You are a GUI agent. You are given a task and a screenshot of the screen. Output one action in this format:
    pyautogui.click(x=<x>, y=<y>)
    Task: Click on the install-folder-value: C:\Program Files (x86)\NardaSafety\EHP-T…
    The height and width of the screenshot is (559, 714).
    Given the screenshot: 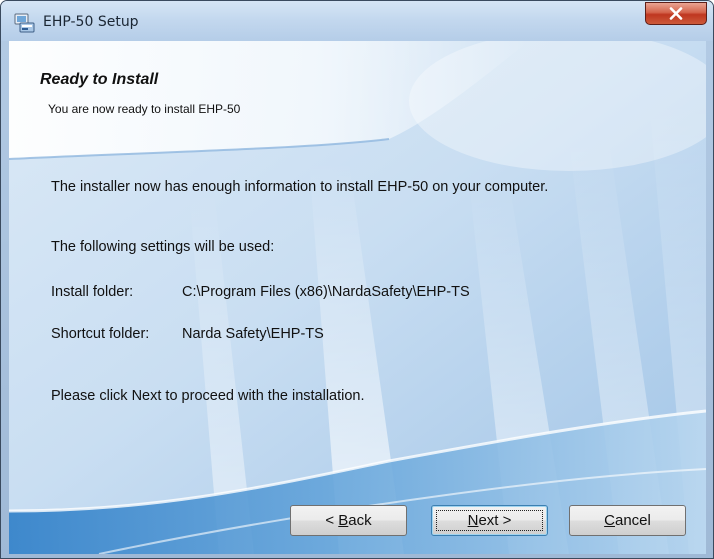 What is the action you would take?
    pyautogui.click(x=326, y=292)
    